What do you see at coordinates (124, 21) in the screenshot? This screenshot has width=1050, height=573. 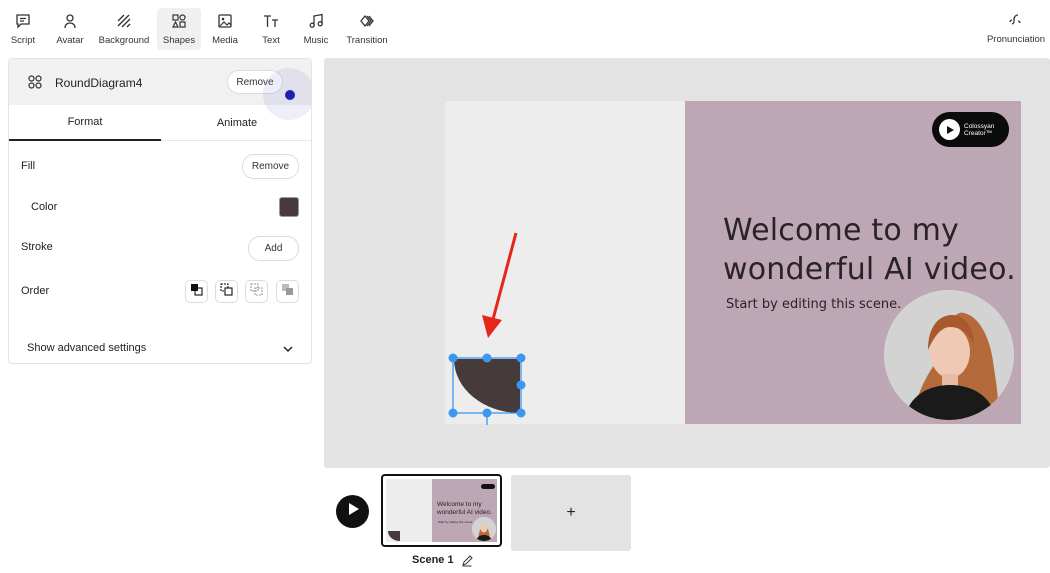 I see `background-icon` at bounding box center [124, 21].